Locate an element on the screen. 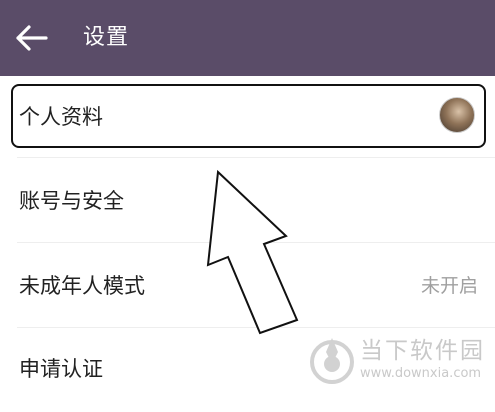 The width and height of the screenshot is (495, 412). watermark-name: 当下软件园 is located at coordinates (422, 351).